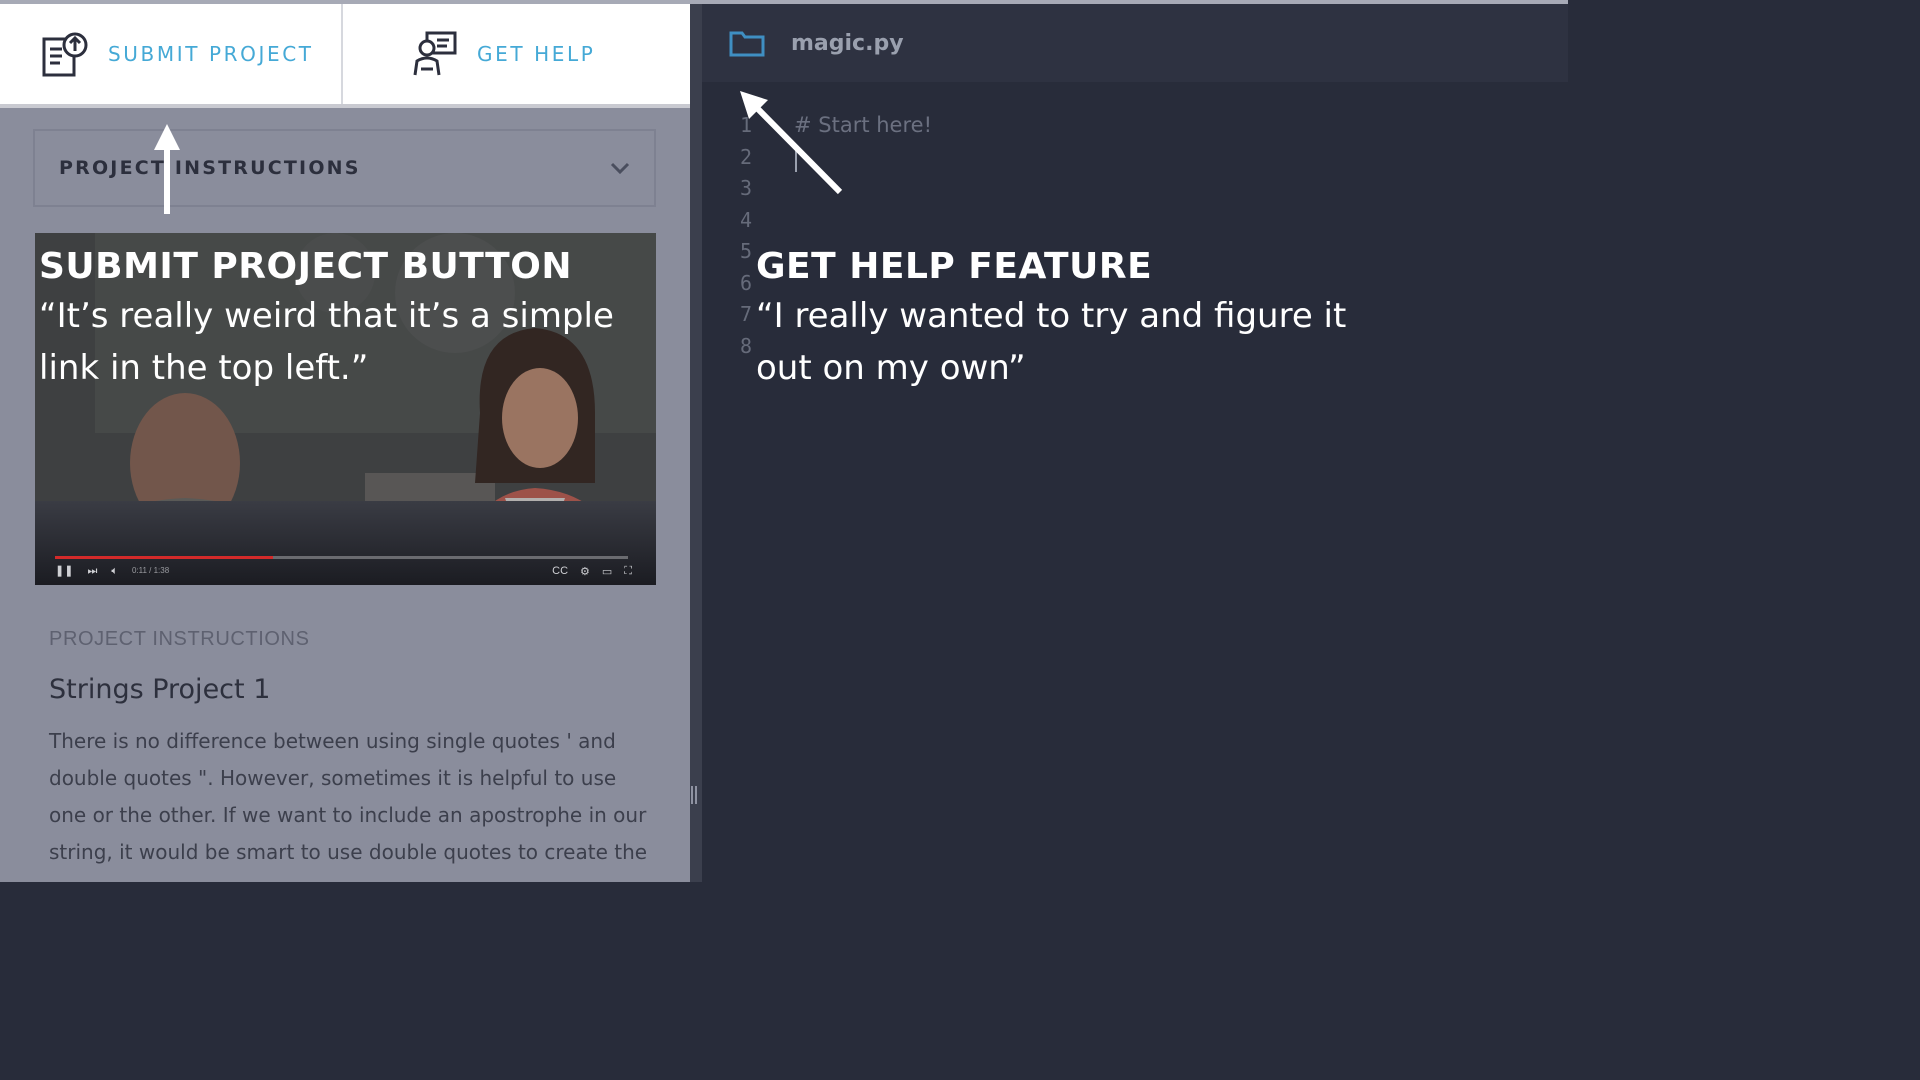 The image size is (1920, 1080). What do you see at coordinates (64, 571) in the screenshot?
I see `pause-icon: ❚❚` at bounding box center [64, 571].